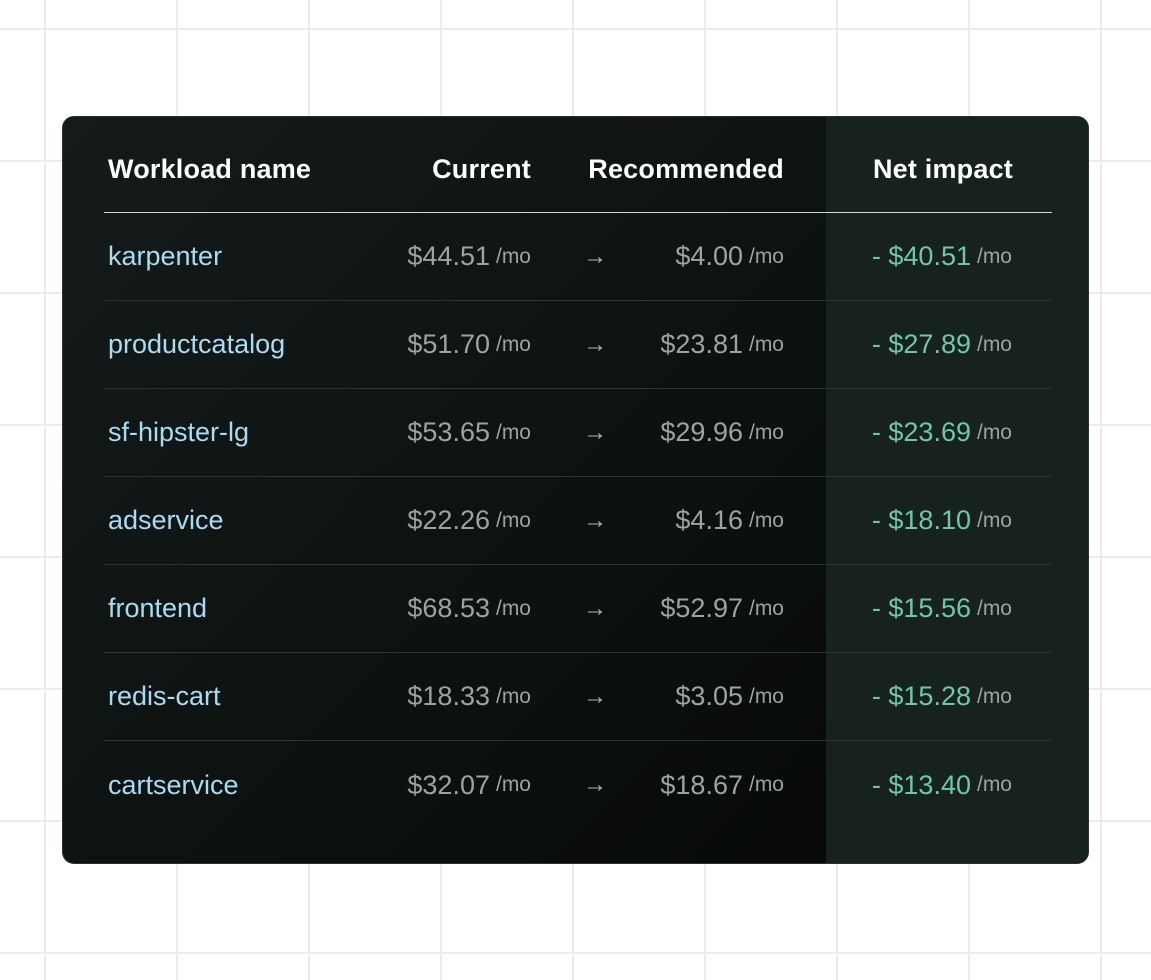 Image resolution: width=1151 pixels, height=980 pixels. I want to click on current-cost: $18.33 /mo, so click(469, 696).